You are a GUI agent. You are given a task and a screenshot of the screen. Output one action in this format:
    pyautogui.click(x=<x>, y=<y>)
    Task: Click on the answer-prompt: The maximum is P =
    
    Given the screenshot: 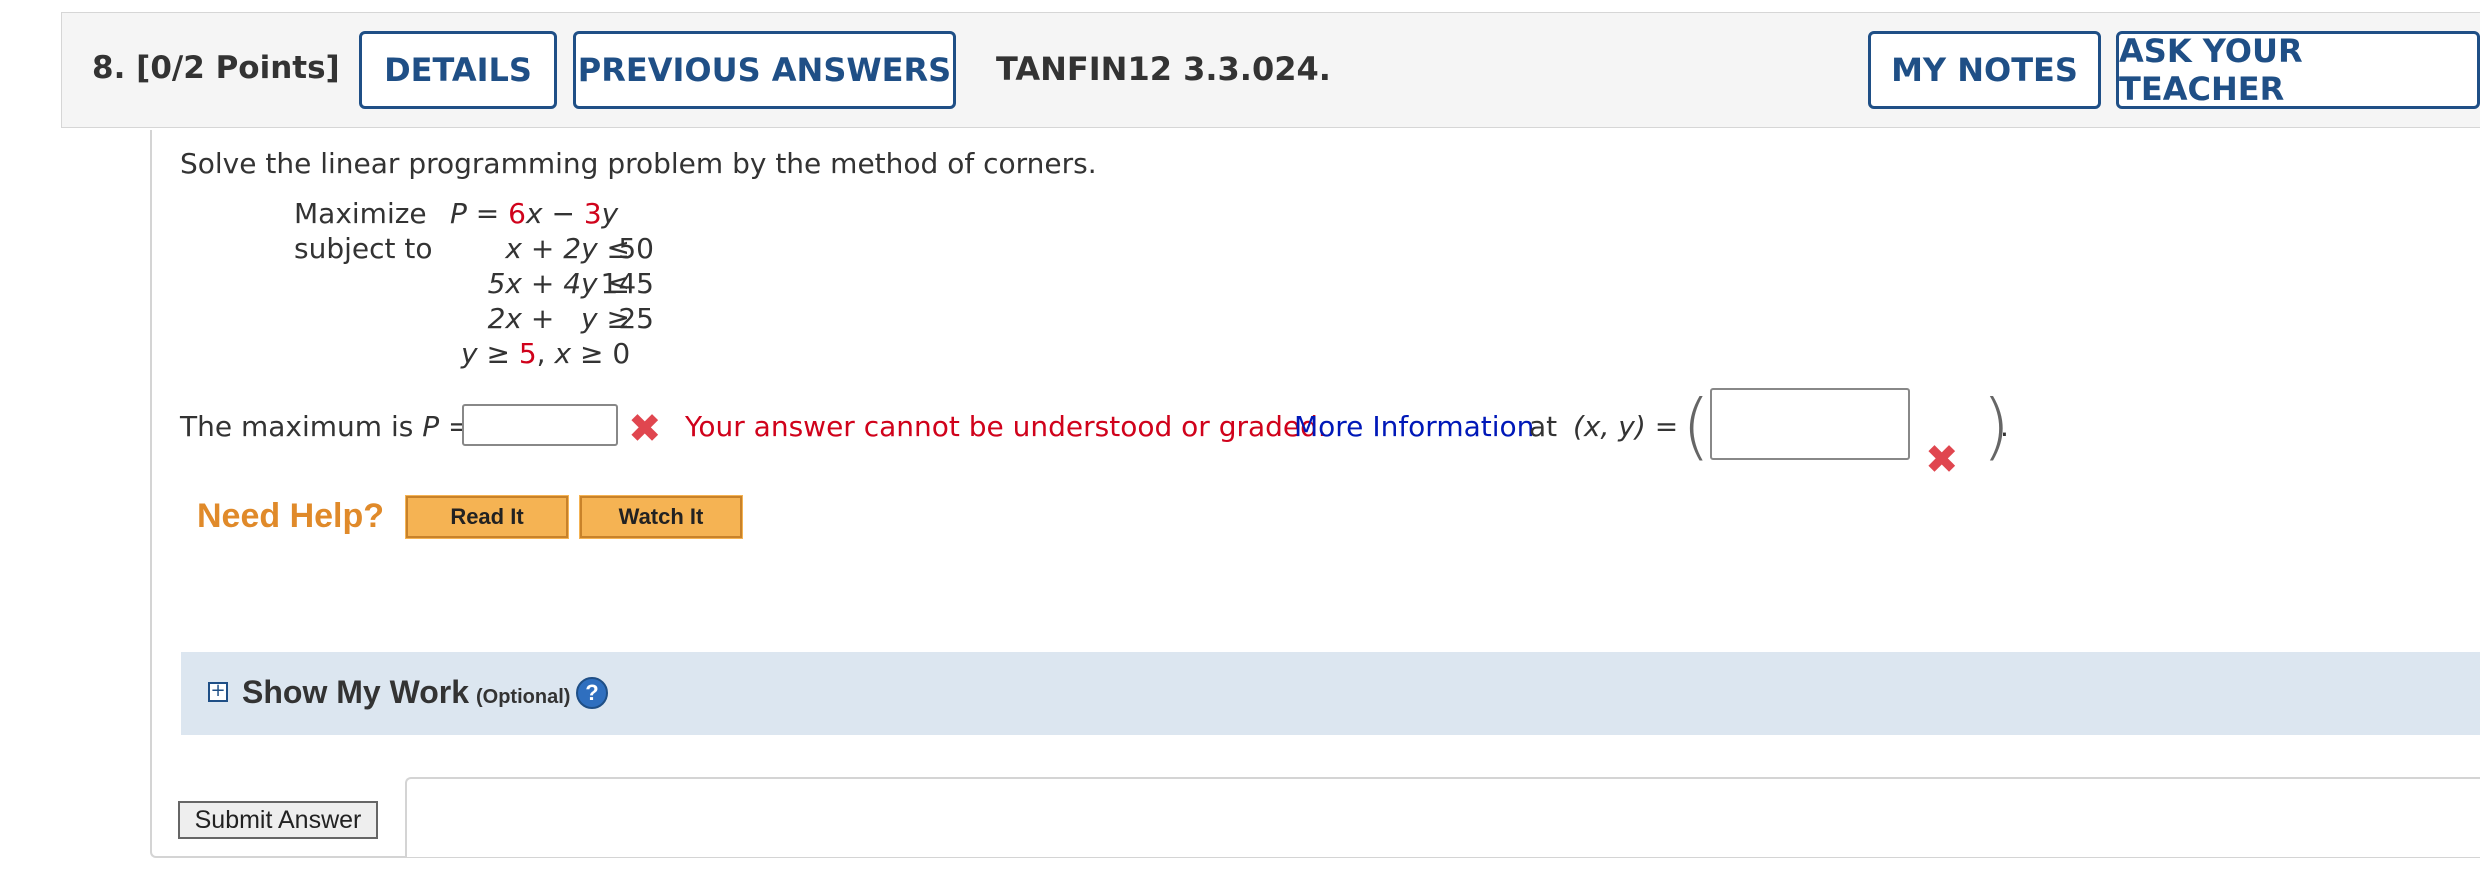 What is the action you would take?
    pyautogui.click(x=326, y=426)
    